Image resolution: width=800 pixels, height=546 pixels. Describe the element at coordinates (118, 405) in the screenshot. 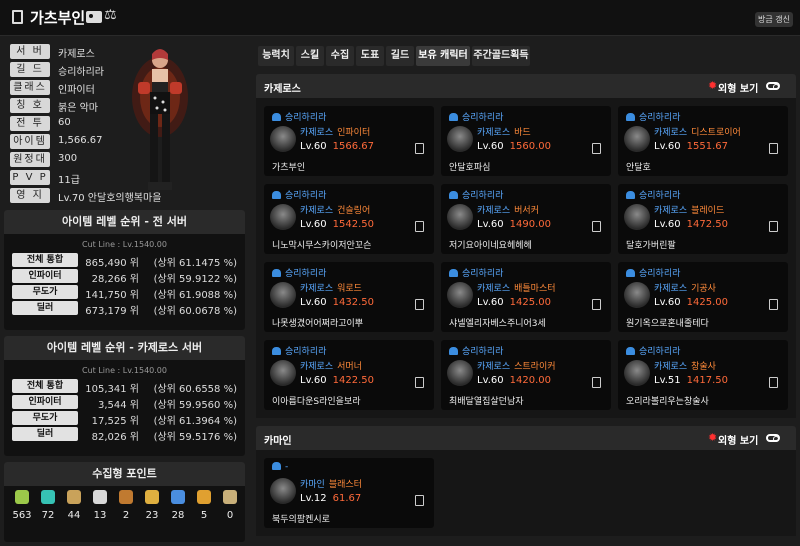

I see `rank-value: 3,544 위` at that location.